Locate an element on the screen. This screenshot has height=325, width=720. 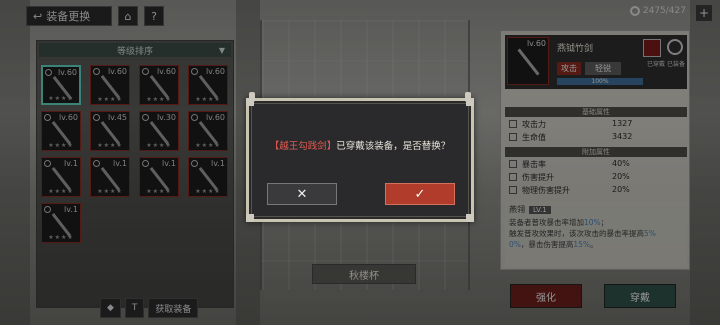
dialog-message: 【越王勾践剑】已穿戴该装备，是否替换？ is located at coordinates (360, 145).